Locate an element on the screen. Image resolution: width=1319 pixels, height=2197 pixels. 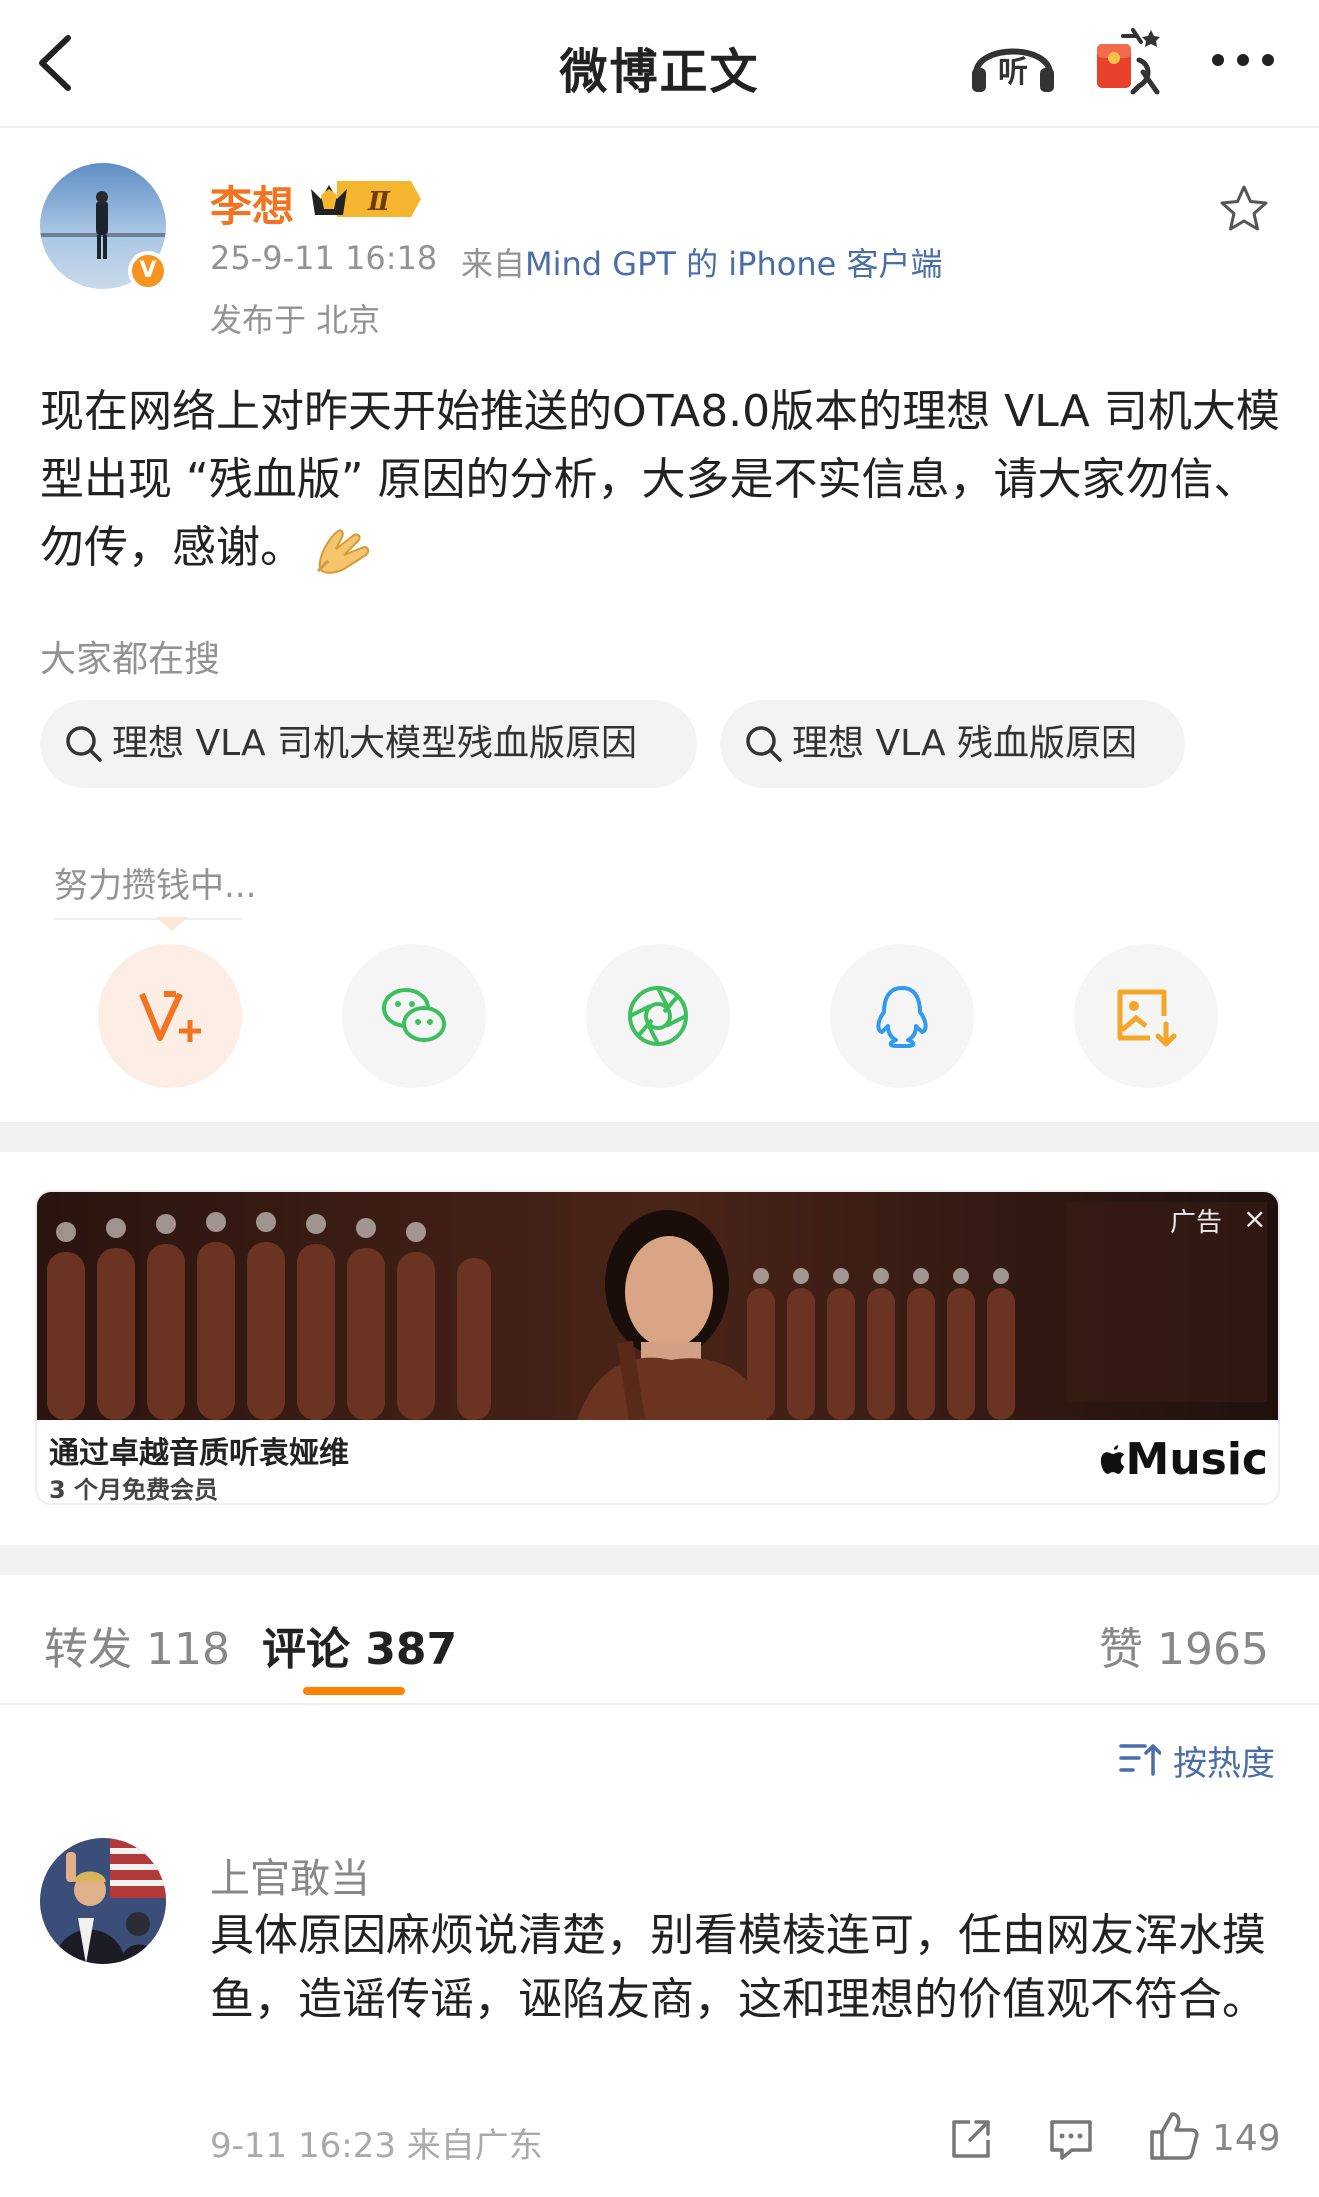
apple-logo-icon is located at coordinates (1112, 1459).